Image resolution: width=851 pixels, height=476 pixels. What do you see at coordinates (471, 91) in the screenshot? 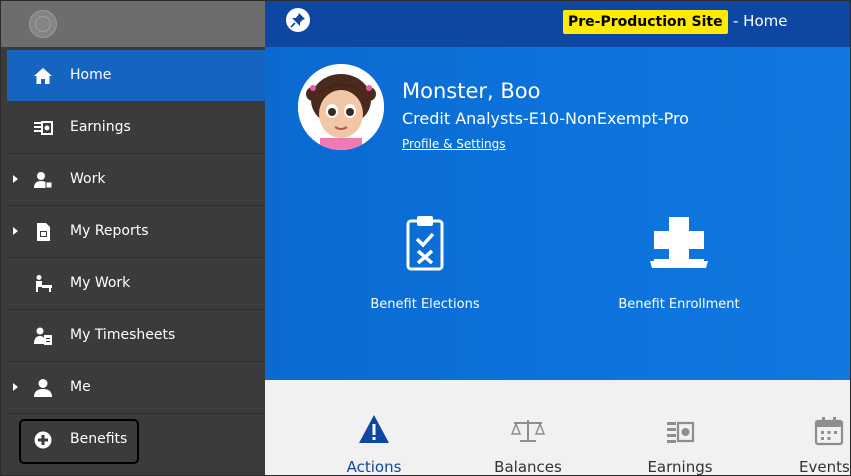
I see `user-name: Monster, Boo` at bounding box center [471, 91].